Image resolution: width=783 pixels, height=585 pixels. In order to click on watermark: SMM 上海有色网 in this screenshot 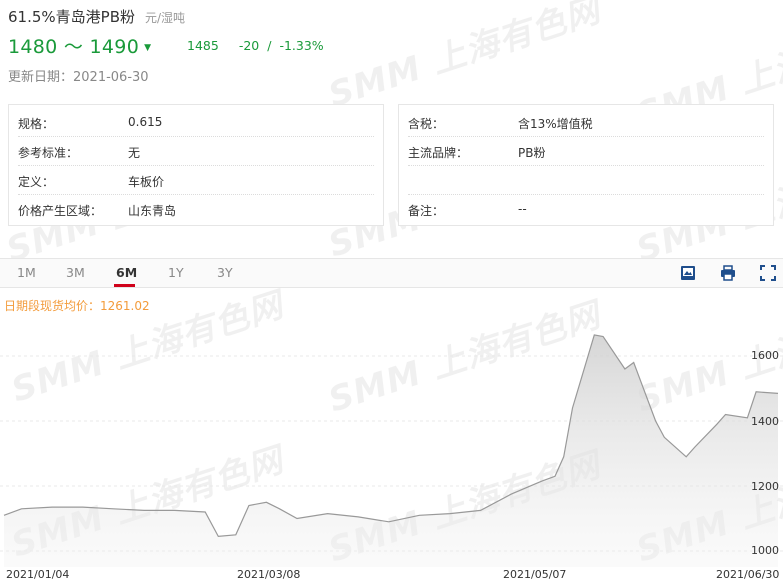, I will do `click(464, 58)`.